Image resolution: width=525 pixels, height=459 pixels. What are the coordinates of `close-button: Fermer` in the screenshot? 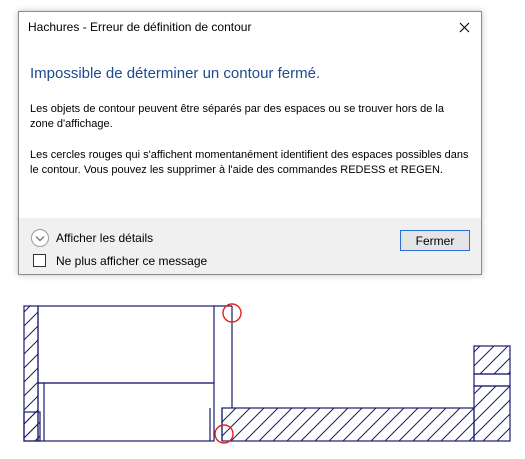 It's located at (435, 240).